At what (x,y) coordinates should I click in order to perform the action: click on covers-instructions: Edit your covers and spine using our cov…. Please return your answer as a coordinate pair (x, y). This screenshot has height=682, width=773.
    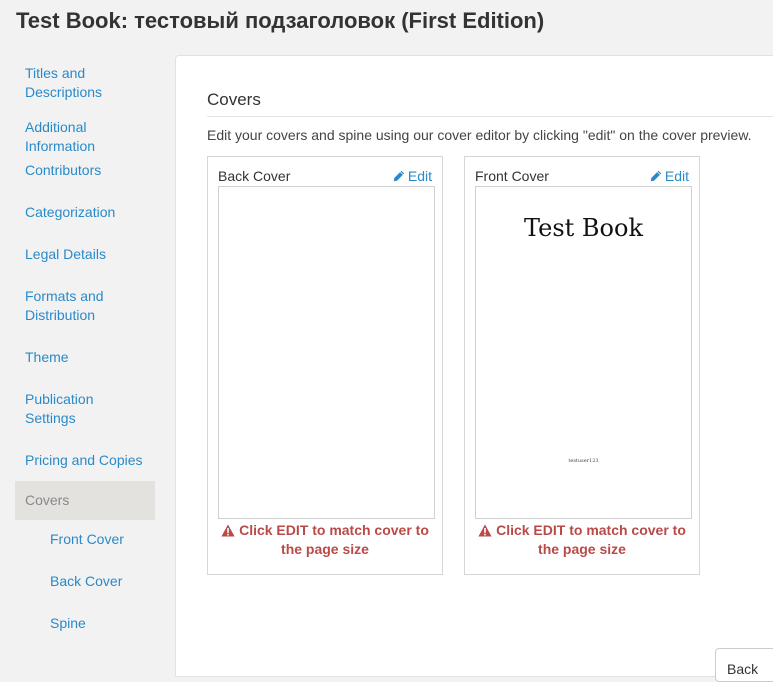
    Looking at the image, I should click on (479, 135).